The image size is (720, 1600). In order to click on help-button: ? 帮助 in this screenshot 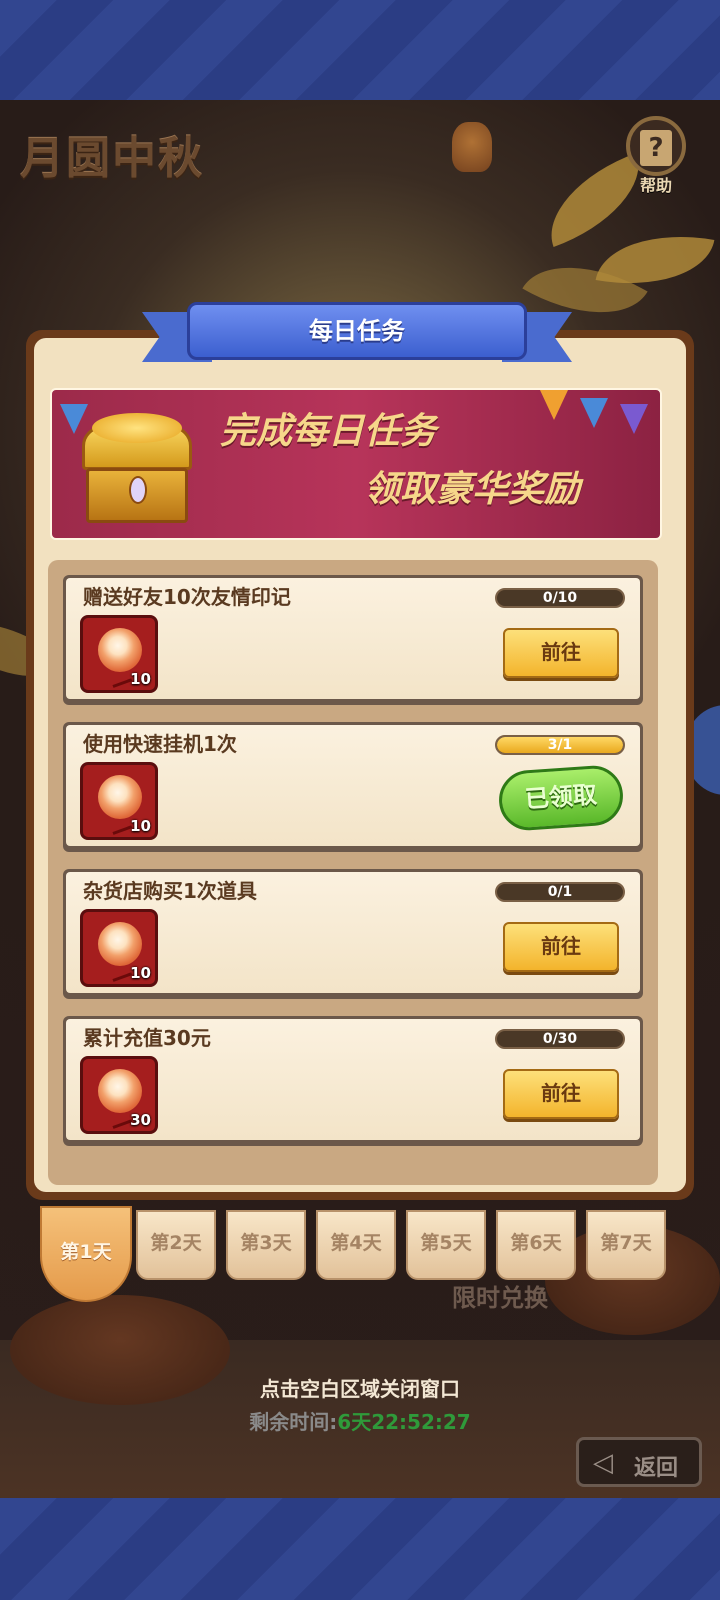, I will do `click(657, 156)`.